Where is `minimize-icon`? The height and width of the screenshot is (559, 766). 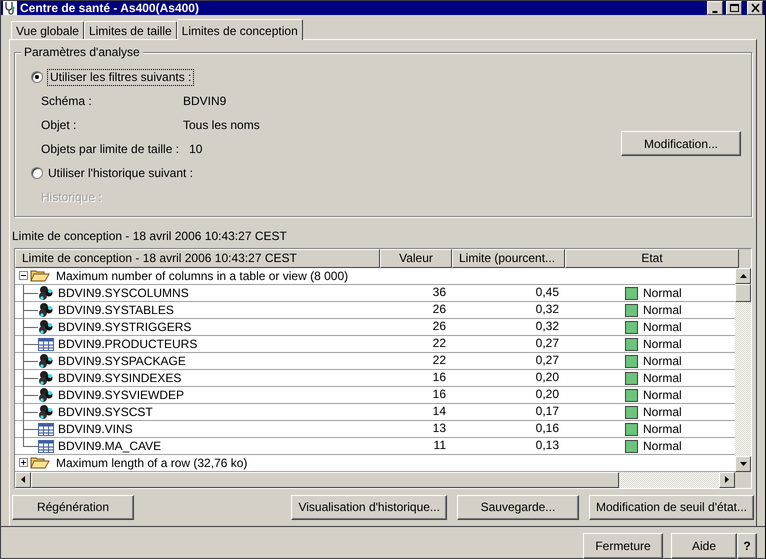
minimize-icon is located at coordinates (715, 11).